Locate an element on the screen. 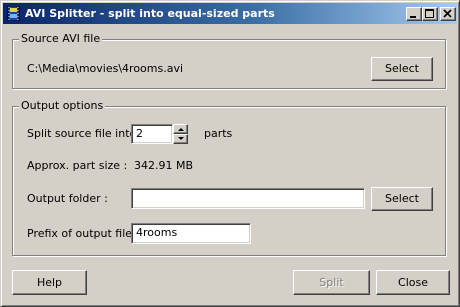 Image resolution: width=460 pixels, height=307 pixels. source-group-legend: Source AVI file is located at coordinates (61, 39).